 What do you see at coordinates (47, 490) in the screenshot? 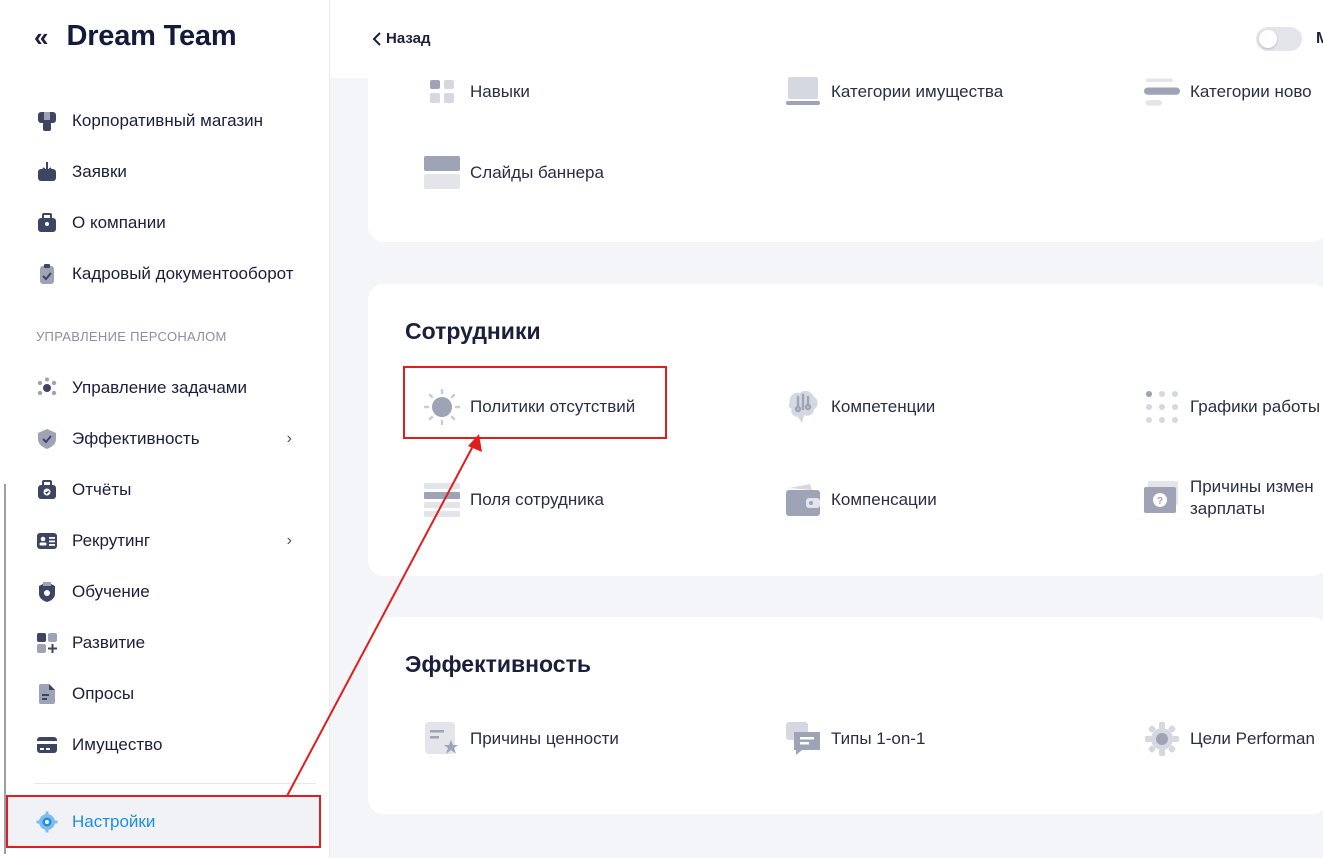
I see `report-icon` at bounding box center [47, 490].